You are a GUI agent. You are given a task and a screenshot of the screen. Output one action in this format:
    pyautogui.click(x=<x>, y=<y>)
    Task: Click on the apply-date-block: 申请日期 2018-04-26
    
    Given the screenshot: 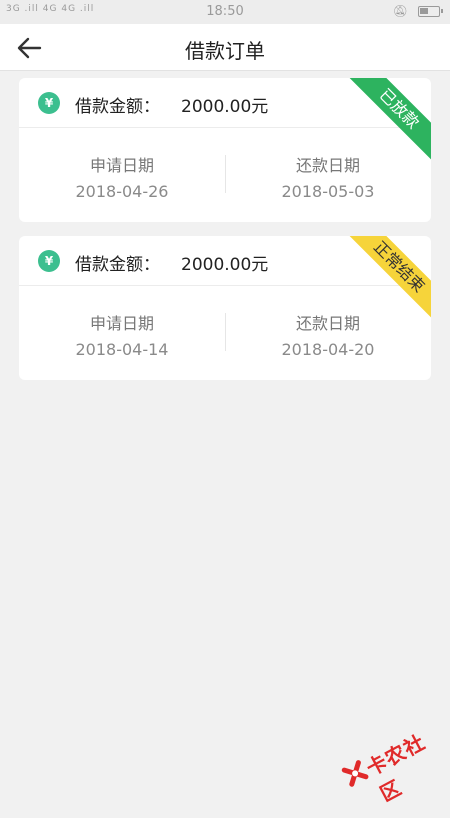 What is the action you would take?
    pyautogui.click(x=122, y=176)
    